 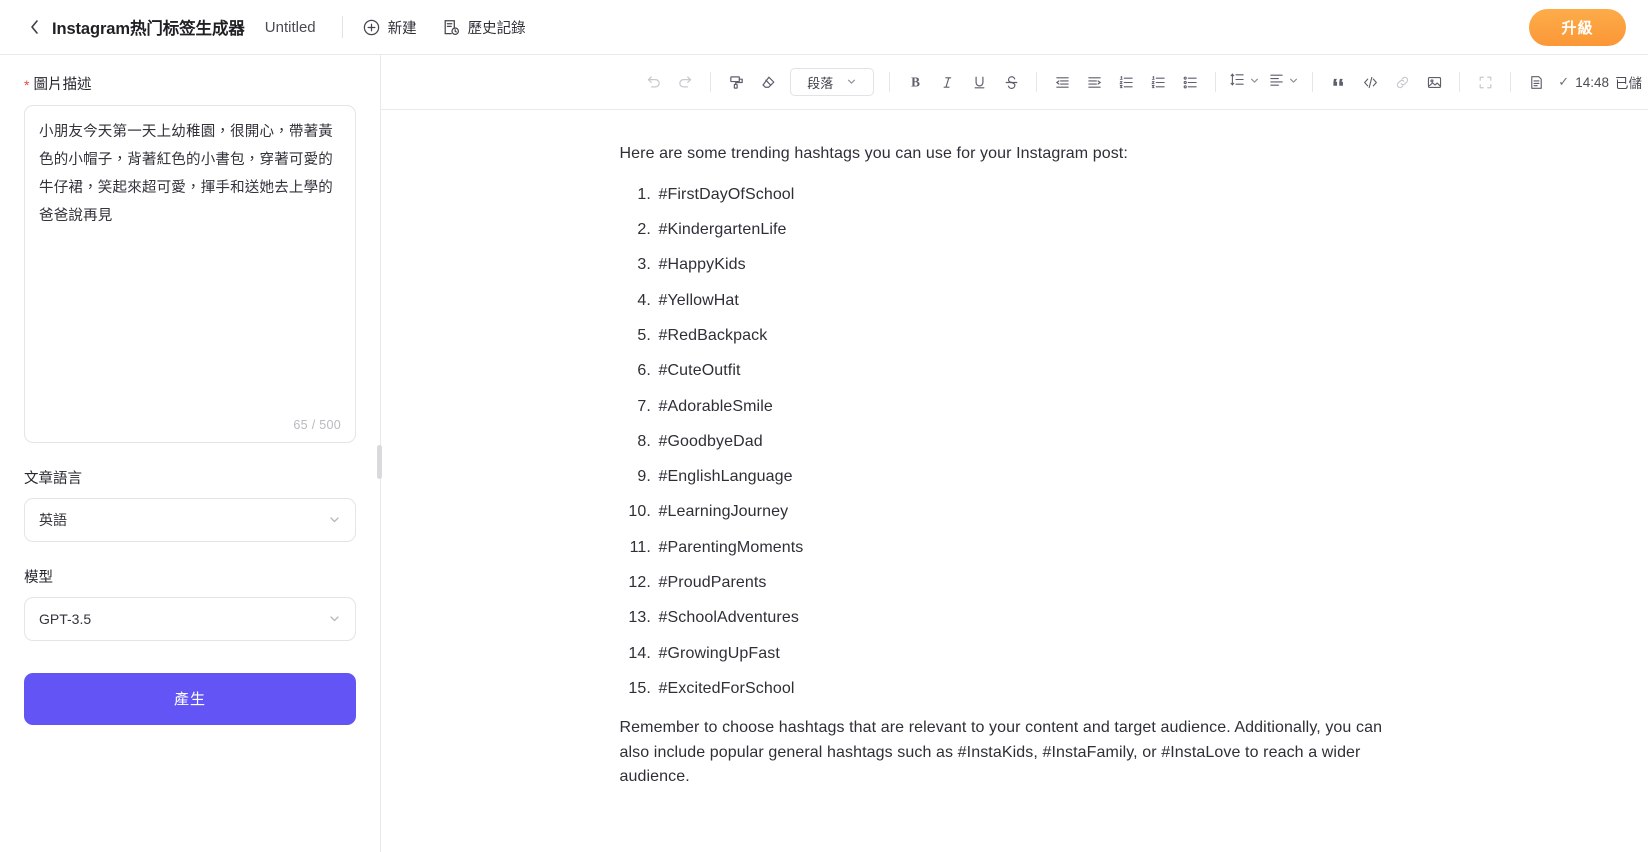 I want to click on model-selected-value: GPT-3.5, so click(x=65, y=618).